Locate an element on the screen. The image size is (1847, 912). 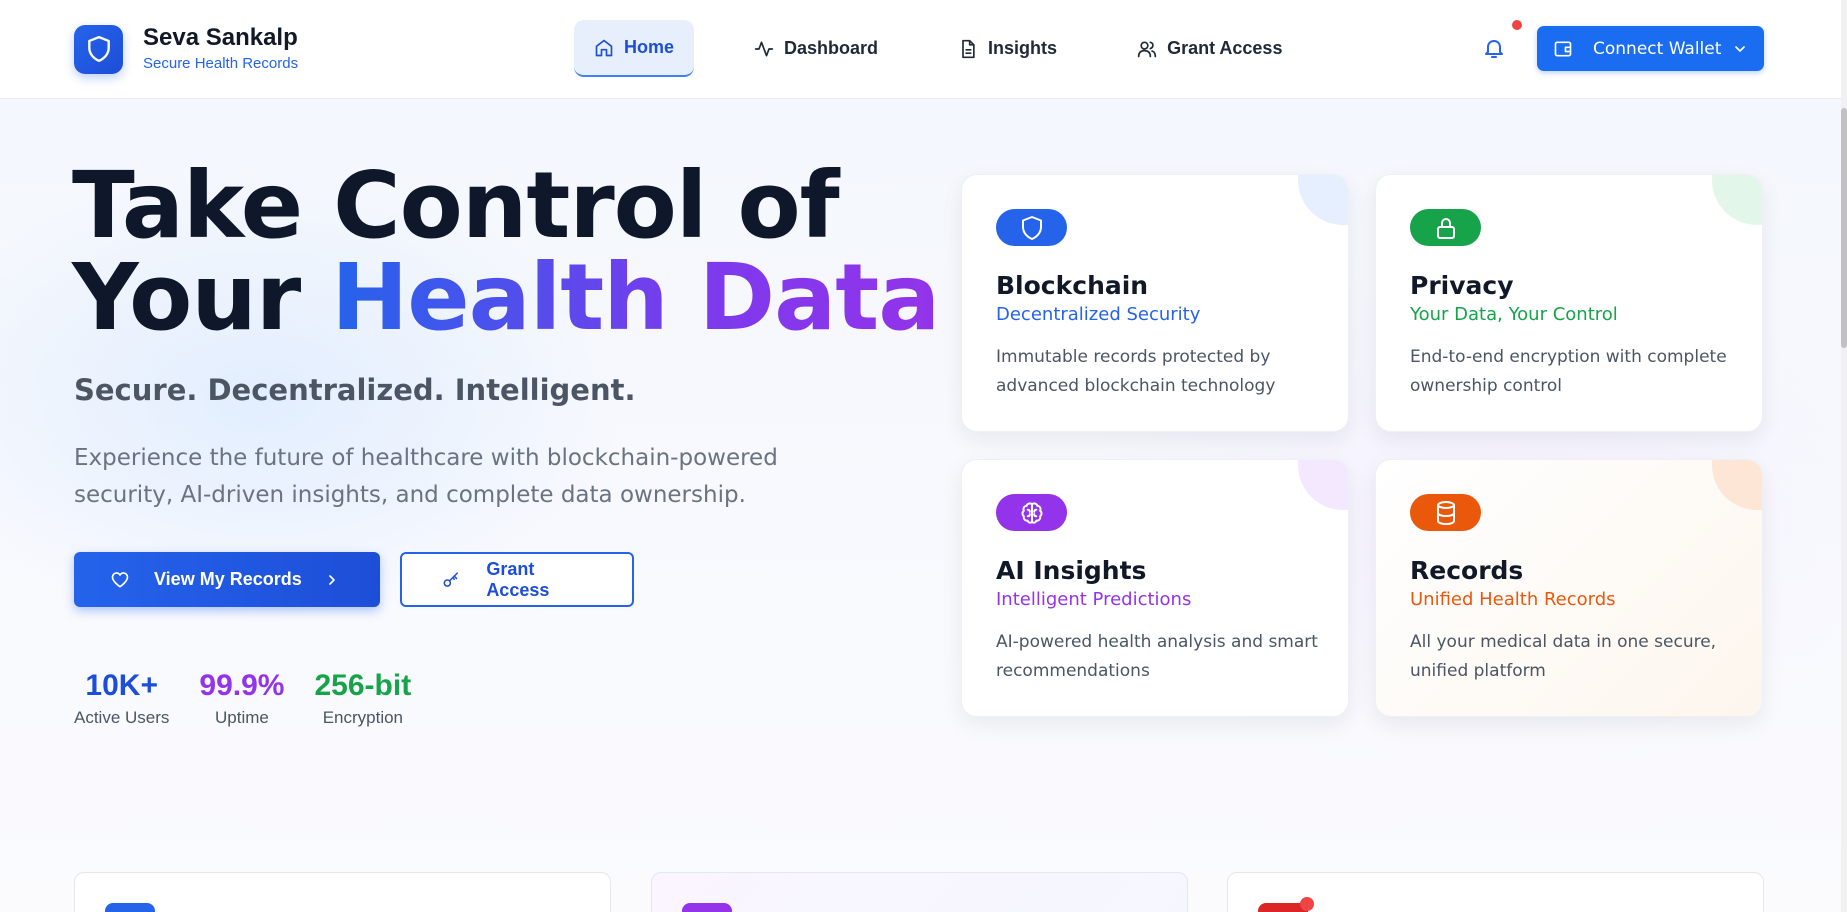
nav-grant-access-label: Grant Access is located at coordinates (1225, 48).